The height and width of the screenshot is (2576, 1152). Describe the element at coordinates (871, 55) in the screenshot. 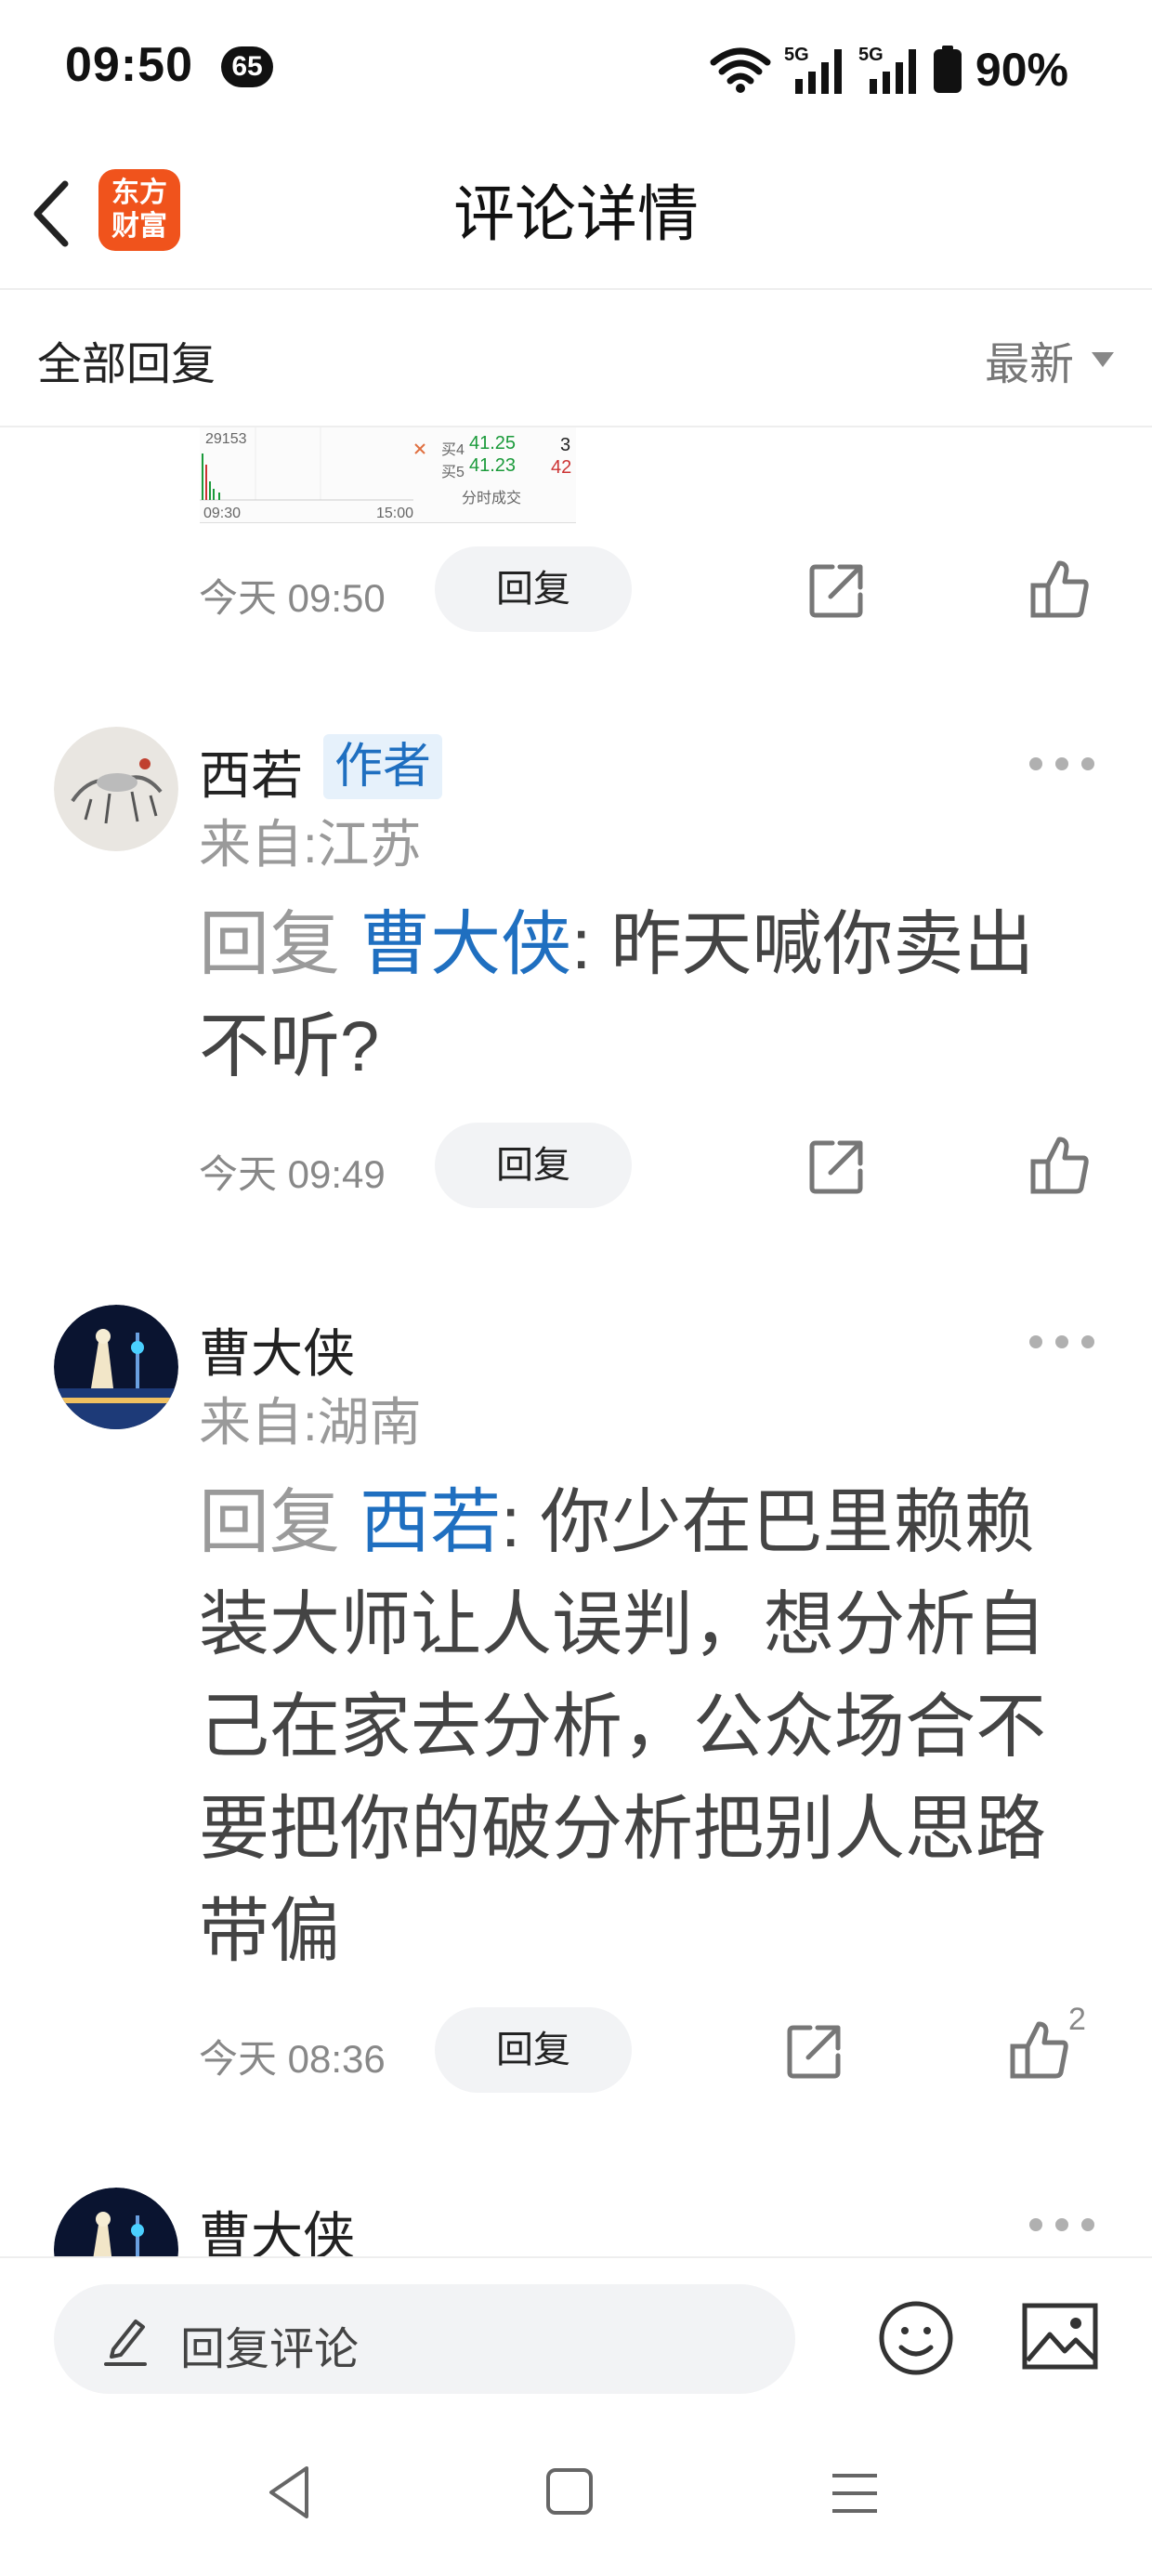

I see `network-2-label: 5G` at that location.